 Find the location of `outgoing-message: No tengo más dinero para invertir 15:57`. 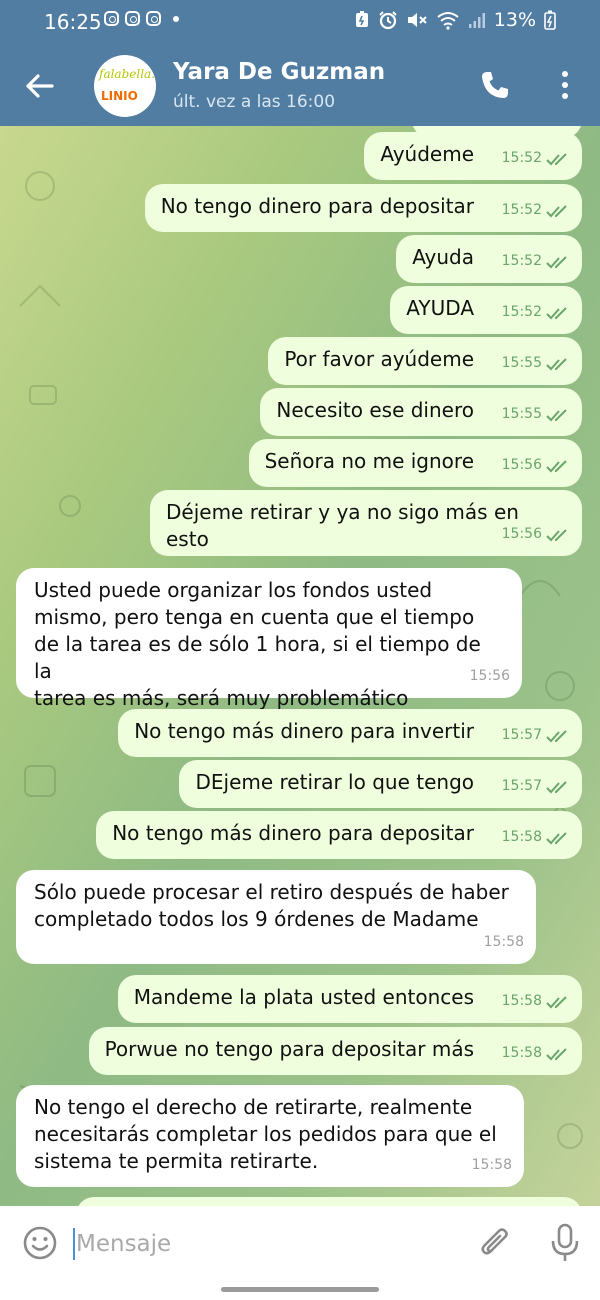

outgoing-message: No tengo más dinero para invertir 15:57 is located at coordinates (350, 733).